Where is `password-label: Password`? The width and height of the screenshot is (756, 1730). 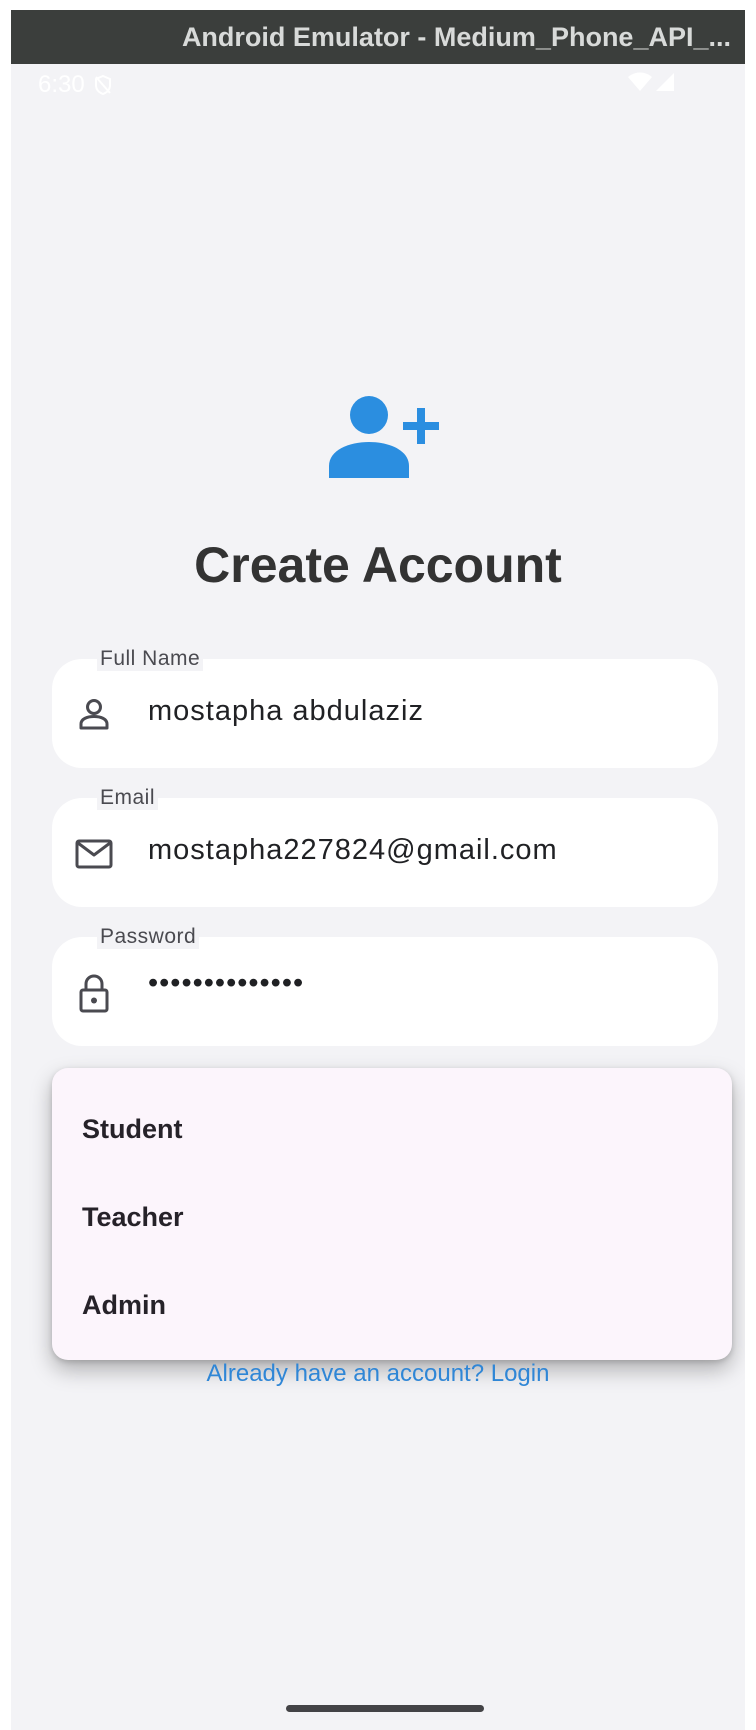 password-label: Password is located at coordinates (148, 937).